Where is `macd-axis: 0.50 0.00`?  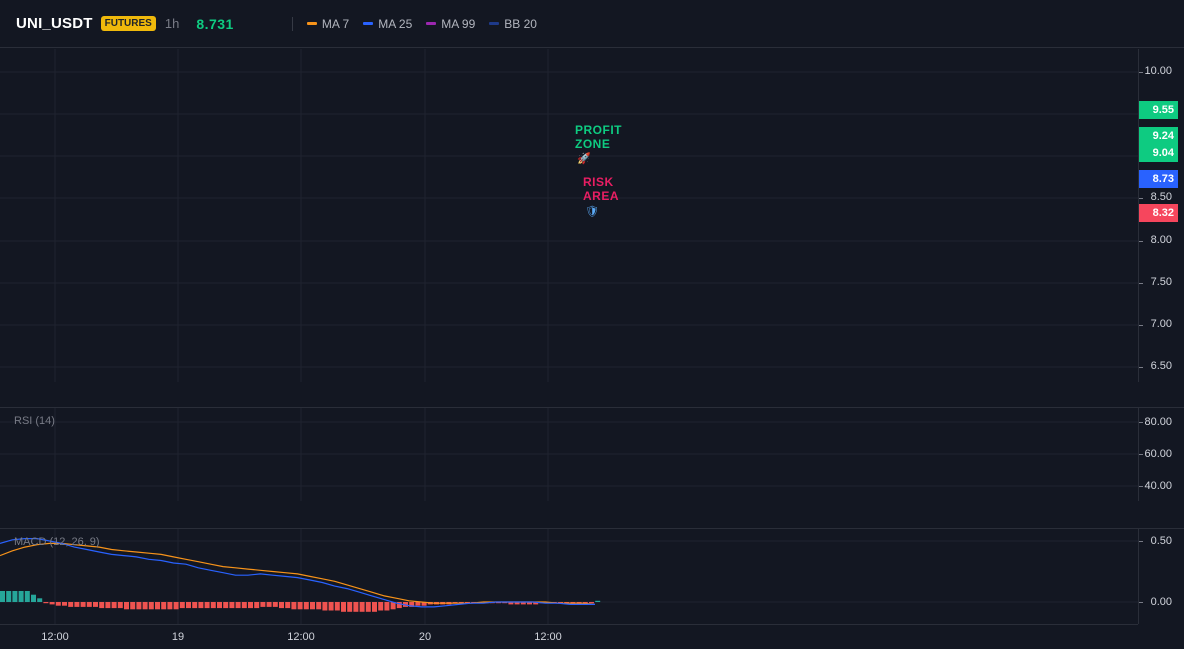 macd-axis: 0.50 0.00 is located at coordinates (1161, 576).